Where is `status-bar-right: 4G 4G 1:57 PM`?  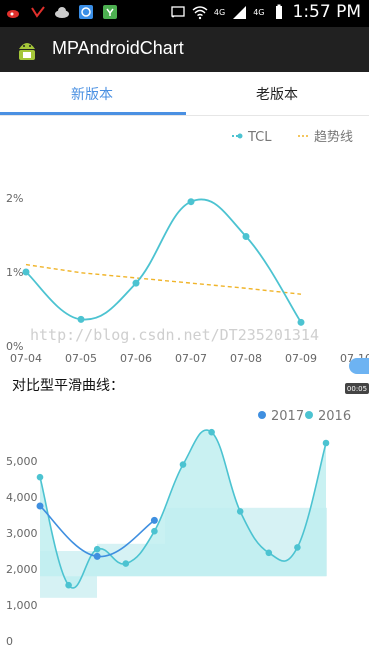 status-bar-right: 4G 4G 1:57 PM is located at coordinates (265, 12).